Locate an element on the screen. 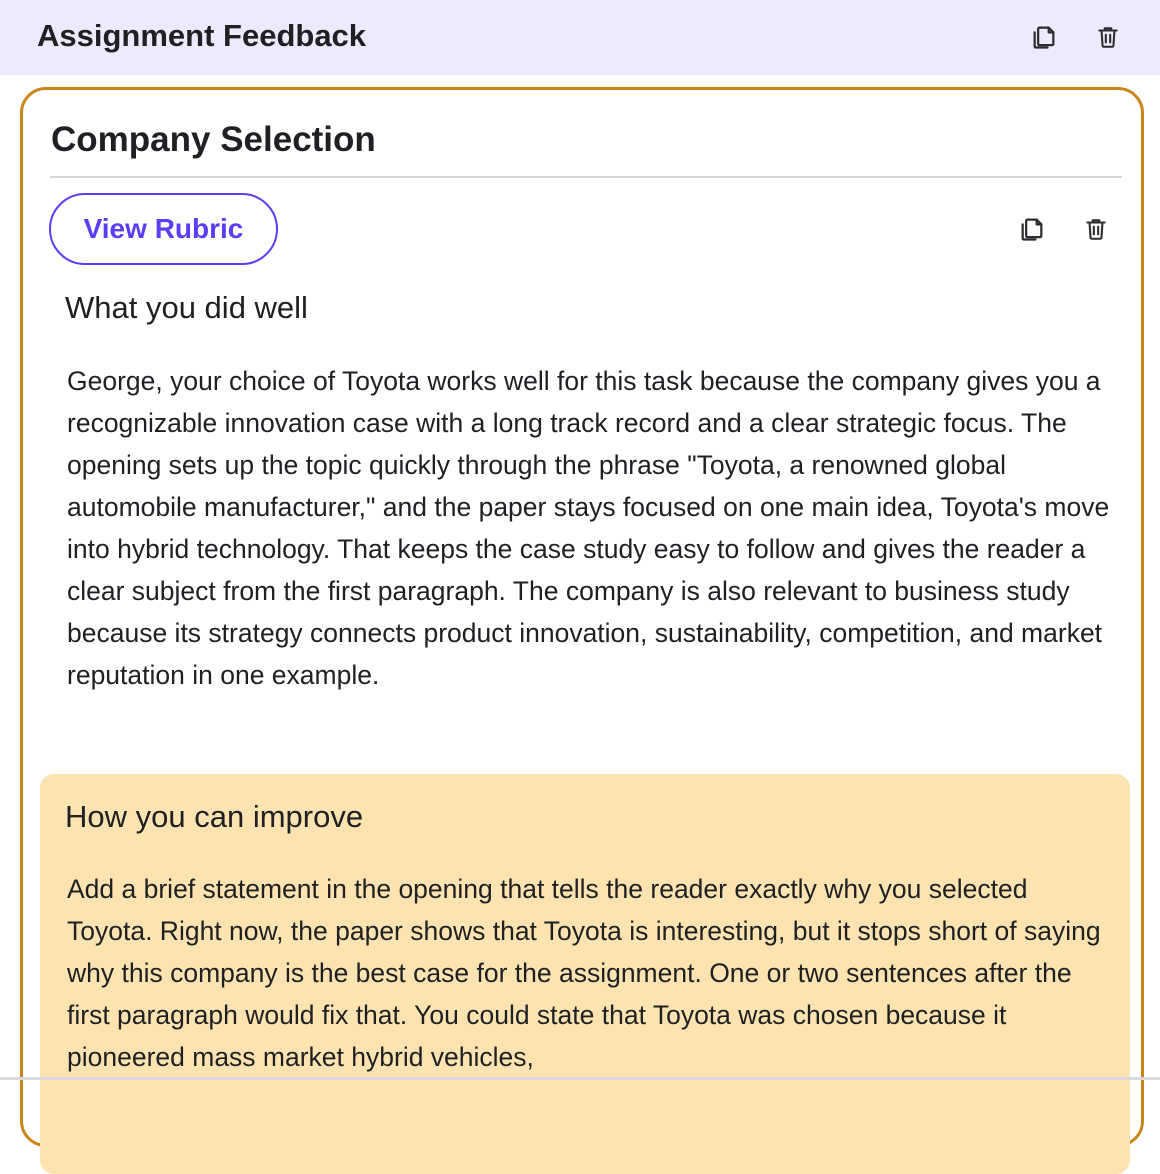 This screenshot has width=1160, height=1174. well-heading: What you did well is located at coordinates (186, 307).